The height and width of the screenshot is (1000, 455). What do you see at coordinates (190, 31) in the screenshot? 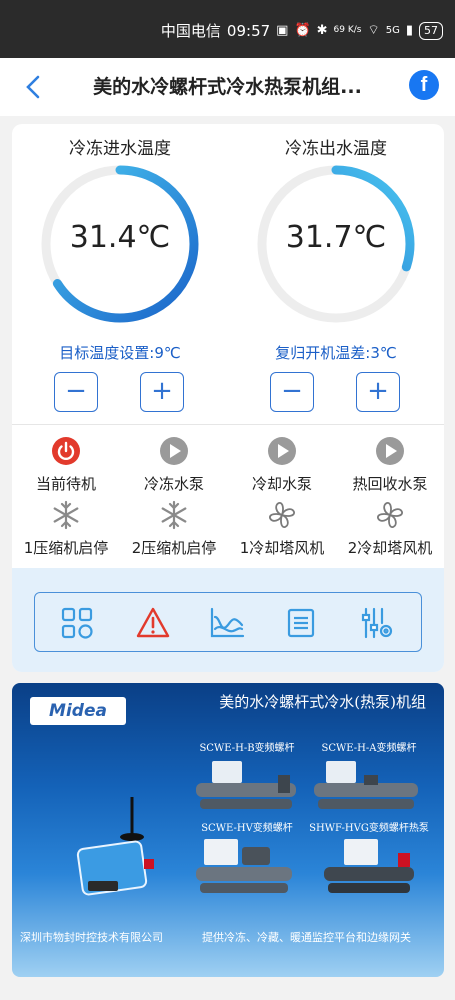
I see `carrier-label: 中国电信` at bounding box center [190, 31].